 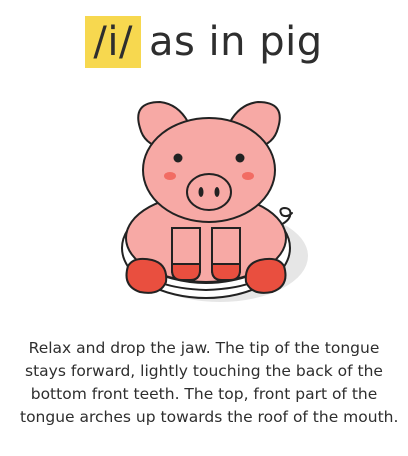 I want to click on page-title: /i/as in pig, so click(x=204, y=42).